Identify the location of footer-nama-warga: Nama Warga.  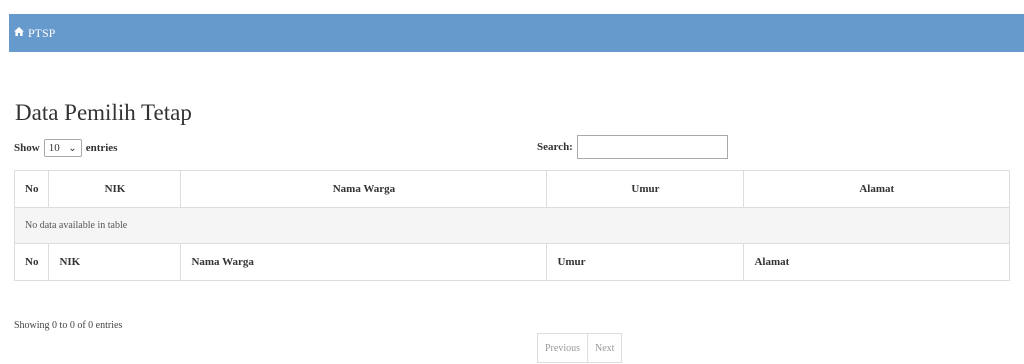
(364, 262).